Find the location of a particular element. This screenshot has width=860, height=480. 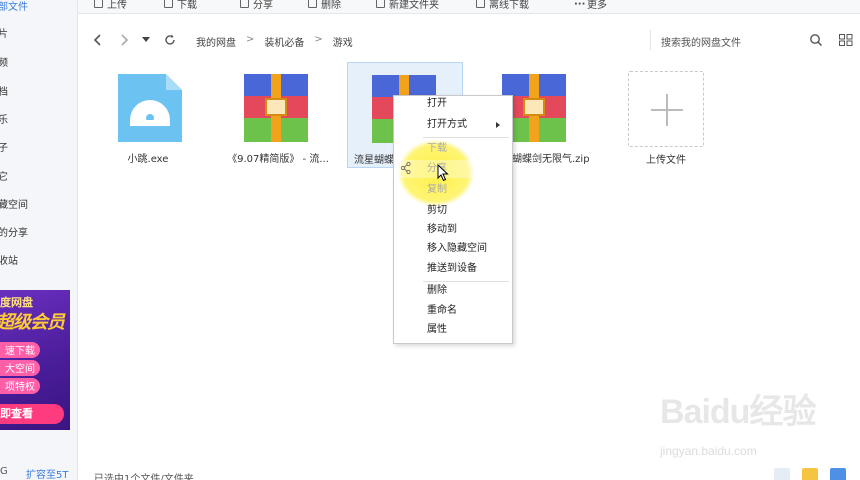

menu-item-move-to: 移动到 is located at coordinates (452, 230).